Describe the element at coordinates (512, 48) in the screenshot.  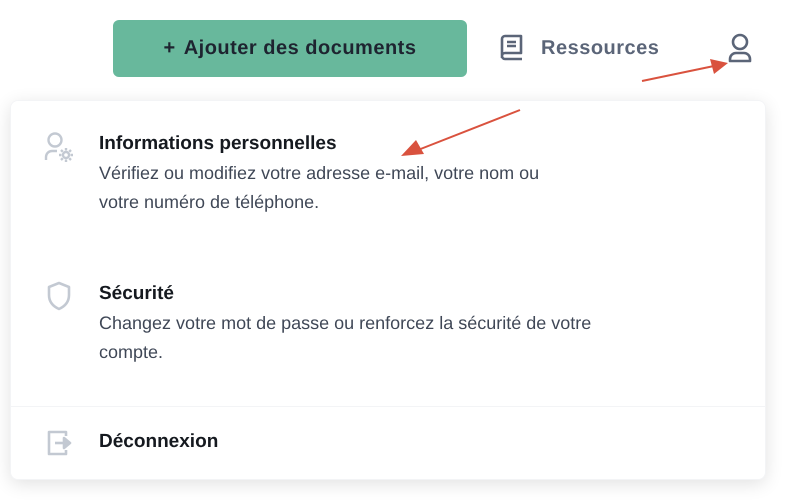
I see `book-icon` at that location.